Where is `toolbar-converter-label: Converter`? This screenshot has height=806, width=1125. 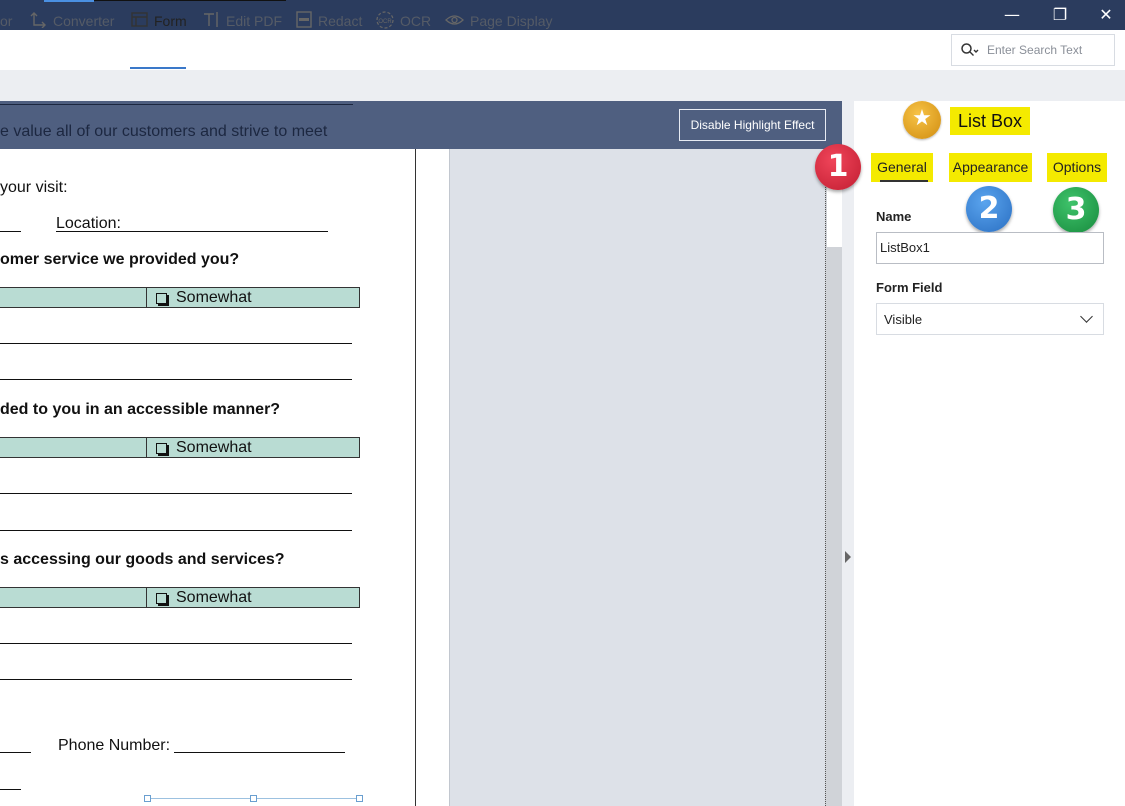
toolbar-converter-label: Converter is located at coordinates (84, 21).